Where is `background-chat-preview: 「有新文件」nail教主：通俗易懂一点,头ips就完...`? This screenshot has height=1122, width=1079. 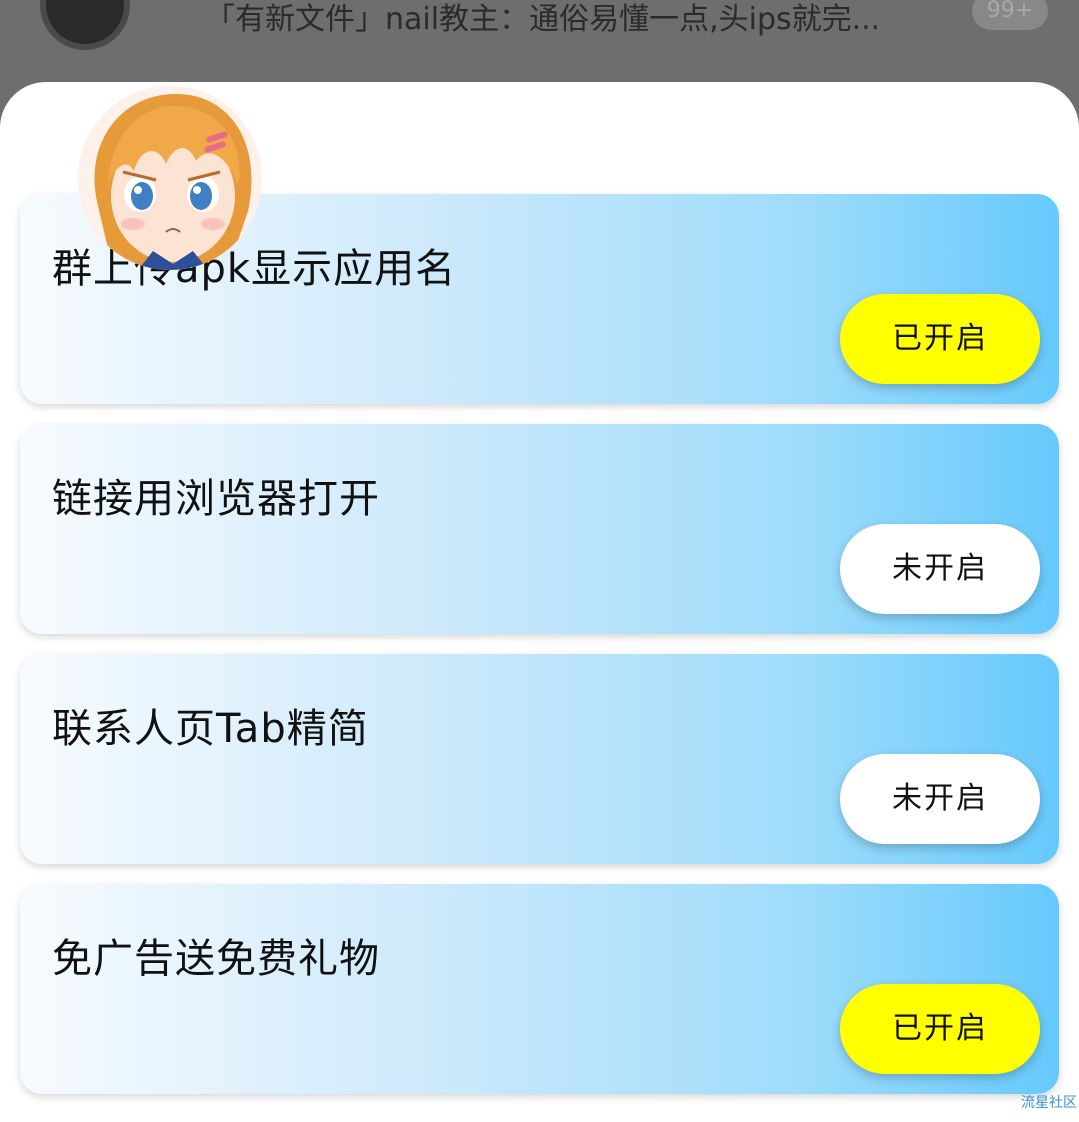 background-chat-preview: 「有新文件」nail教主：通俗易懂一点,头ips就完... is located at coordinates (543, 19).